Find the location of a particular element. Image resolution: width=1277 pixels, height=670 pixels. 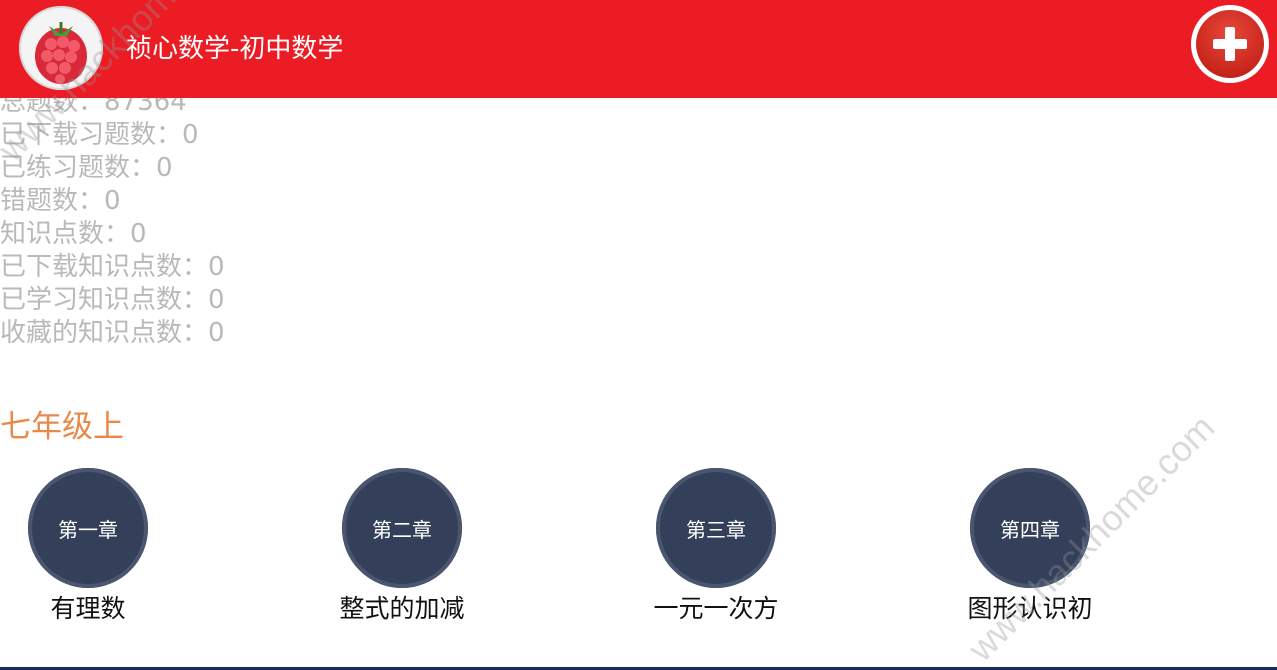

chapter-name: 有理数 is located at coordinates (88, 609).